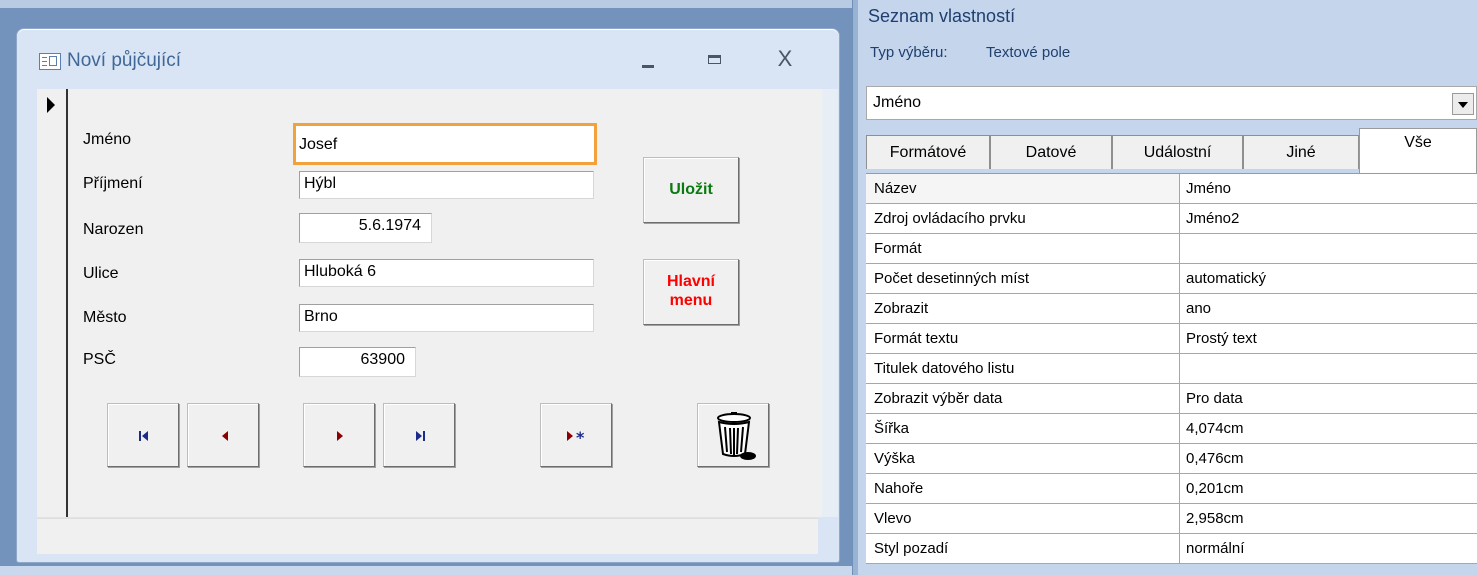 The width and height of the screenshot is (1477, 575). Describe the element at coordinates (648, 66) in the screenshot. I see `minimize-icon` at that location.